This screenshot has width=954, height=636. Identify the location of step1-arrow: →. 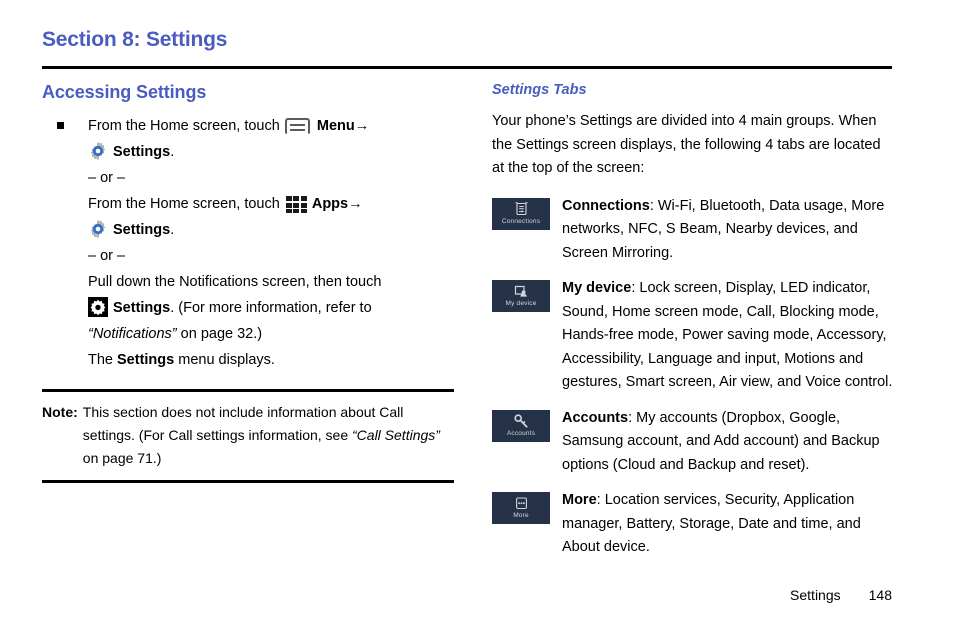
(362, 126).